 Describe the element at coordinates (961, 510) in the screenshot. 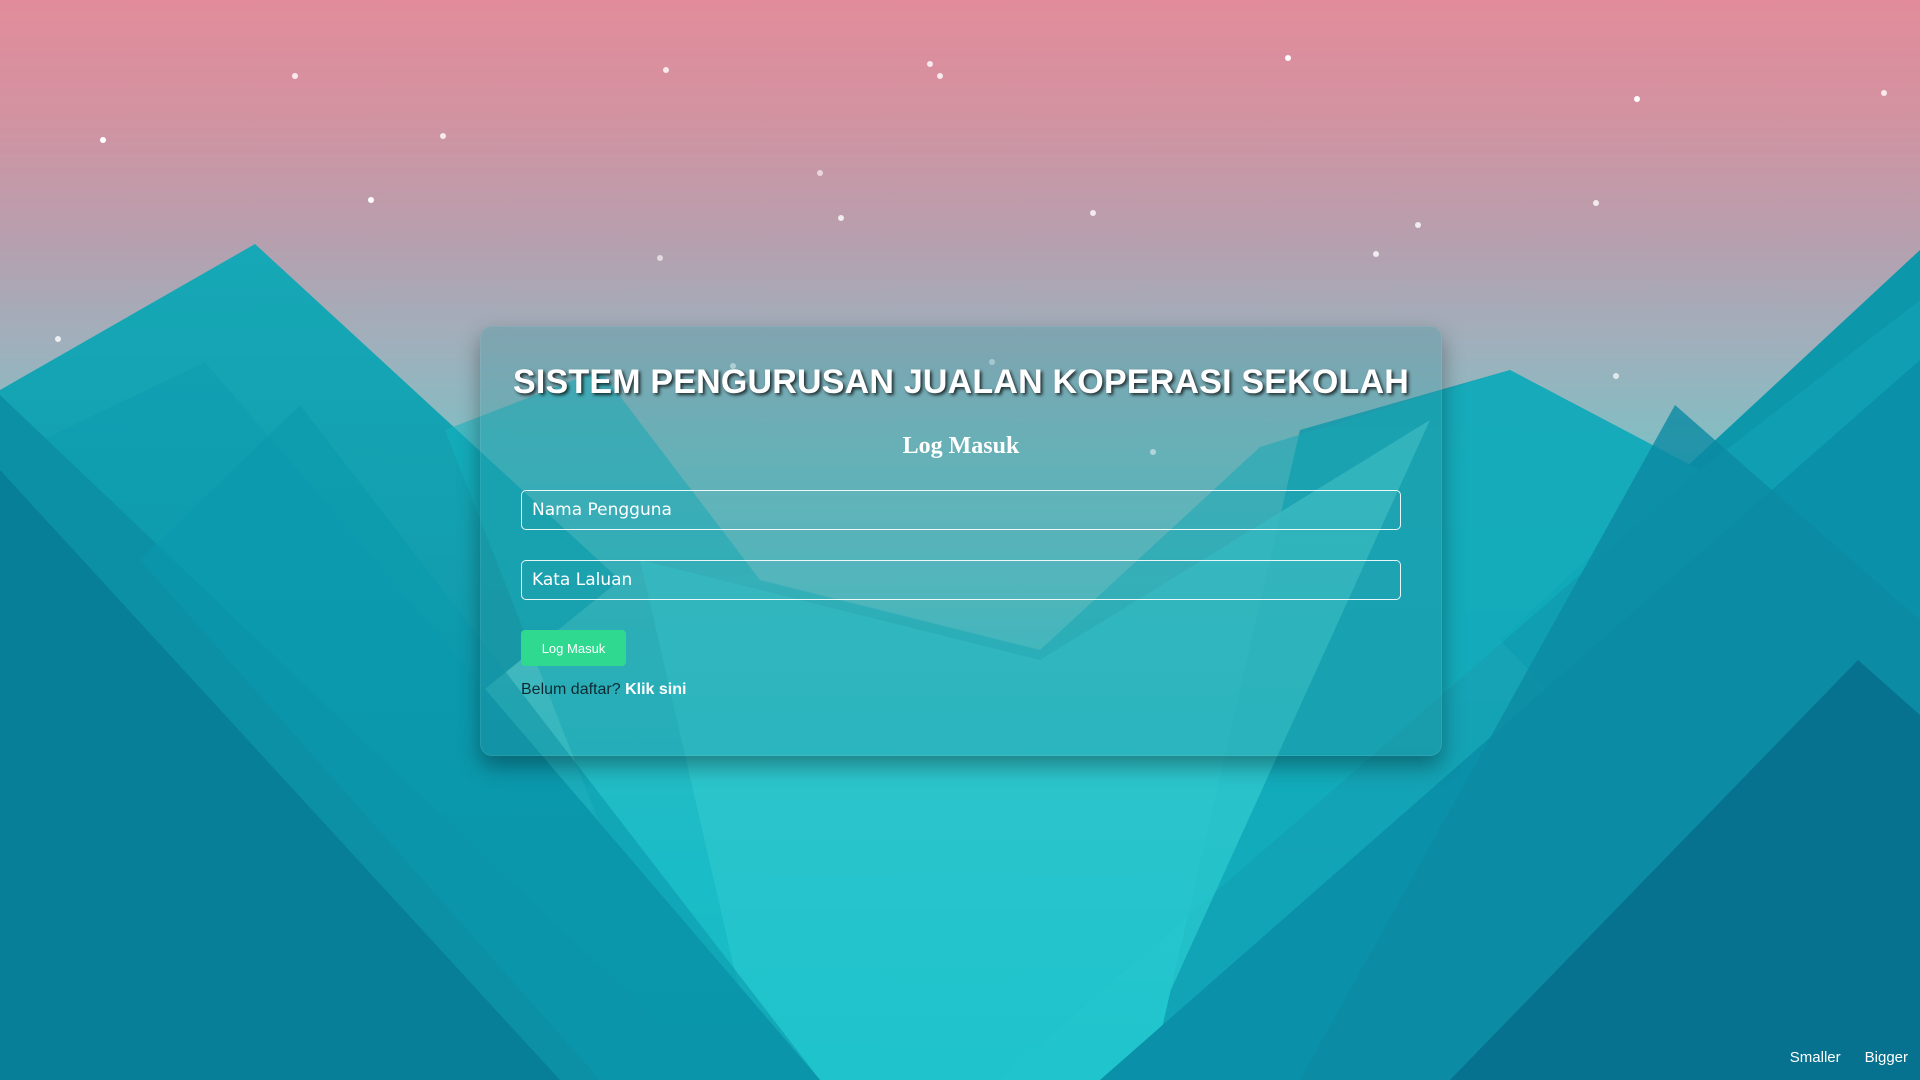

I see `username-input` at that location.